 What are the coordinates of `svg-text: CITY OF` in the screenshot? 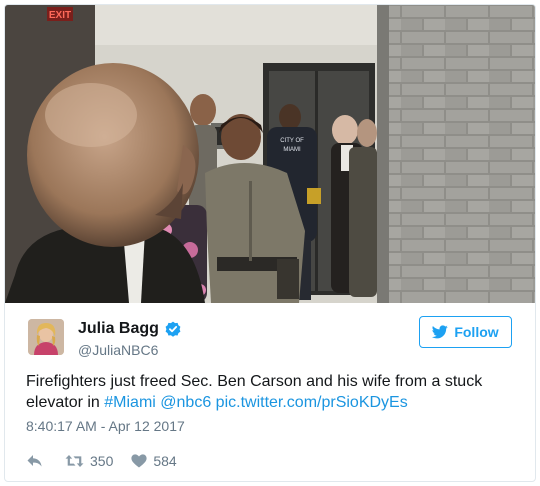 It's located at (292, 141).